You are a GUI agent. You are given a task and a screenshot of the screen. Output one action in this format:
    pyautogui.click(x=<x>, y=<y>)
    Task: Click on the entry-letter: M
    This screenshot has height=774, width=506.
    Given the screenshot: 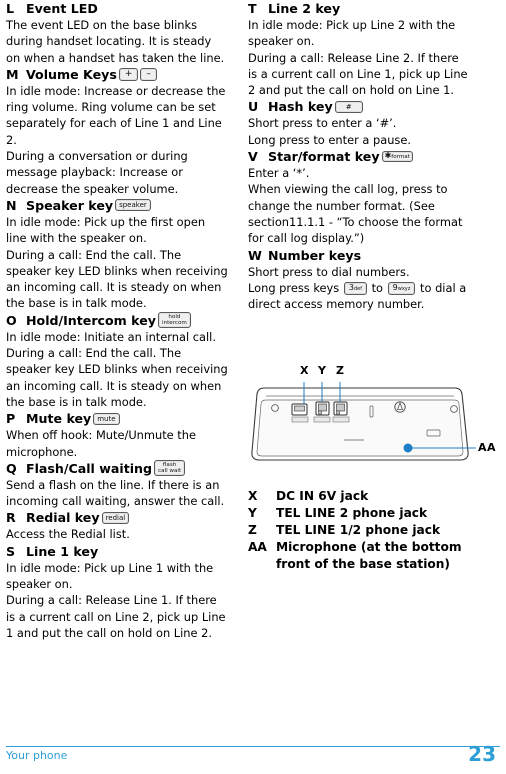 What is the action you would take?
    pyautogui.click(x=12, y=74)
    